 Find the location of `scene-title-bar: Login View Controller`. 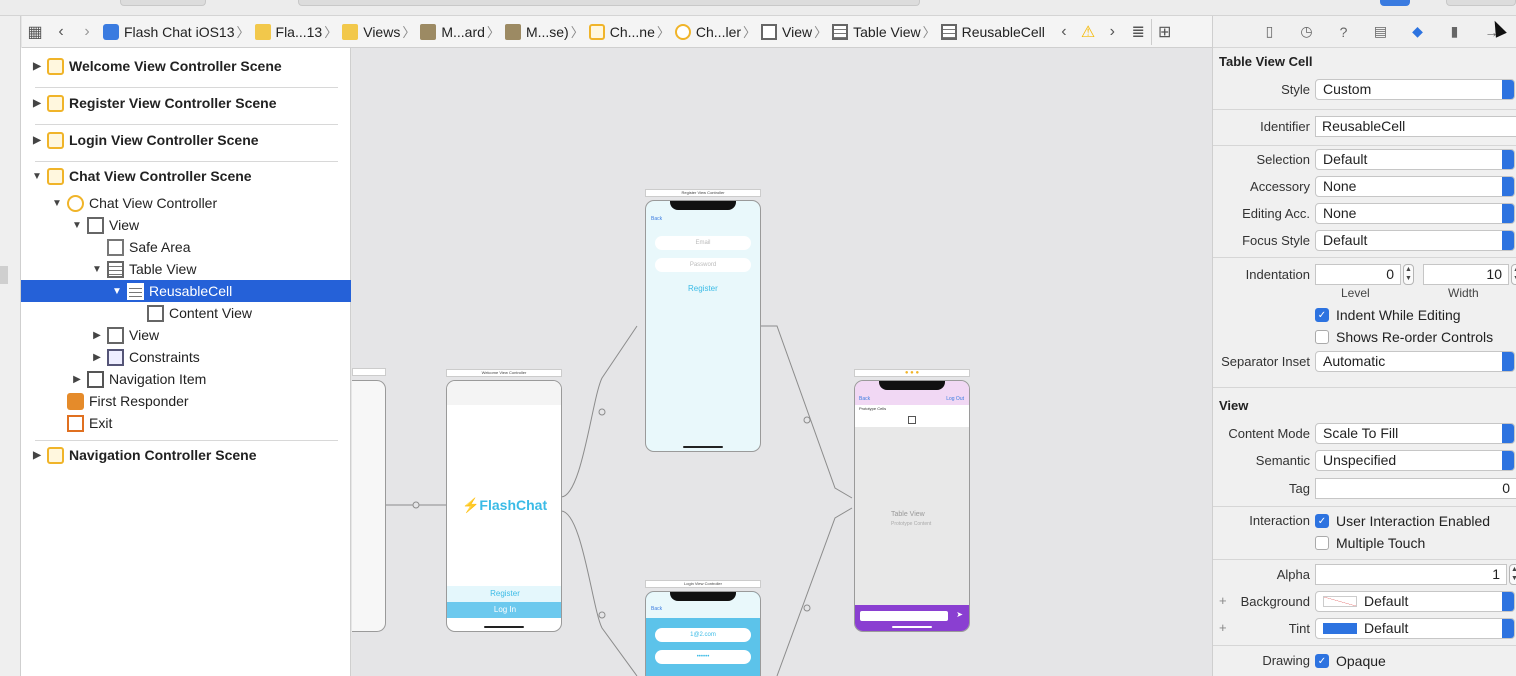

scene-title-bar: Login View Controller is located at coordinates (703, 584).